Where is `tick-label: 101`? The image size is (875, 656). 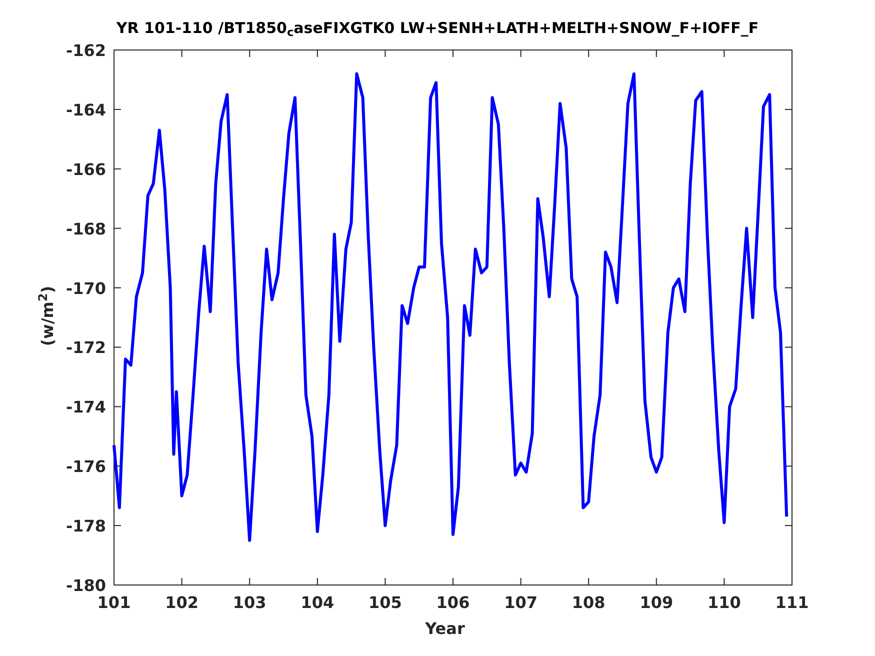 tick-label: 101 is located at coordinates (114, 602).